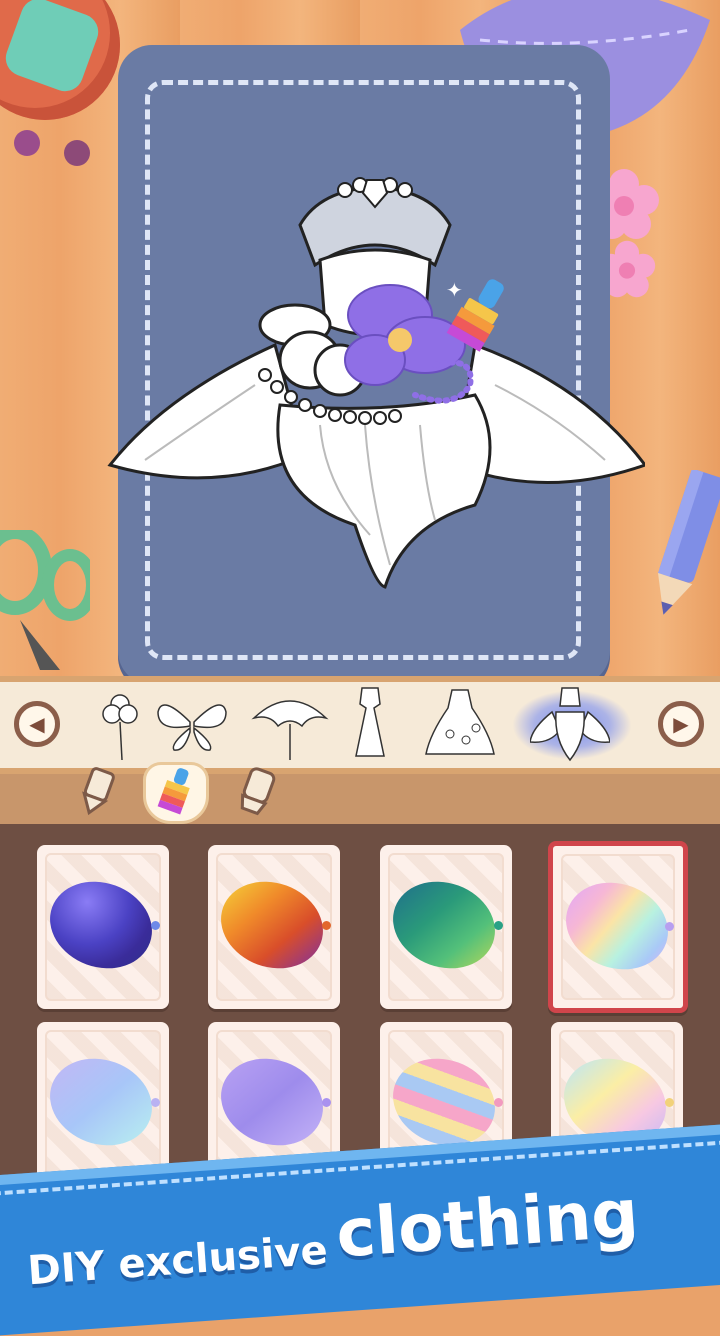  Describe the element at coordinates (122, 724) in the screenshot. I see `flower-outline-icon` at that location.